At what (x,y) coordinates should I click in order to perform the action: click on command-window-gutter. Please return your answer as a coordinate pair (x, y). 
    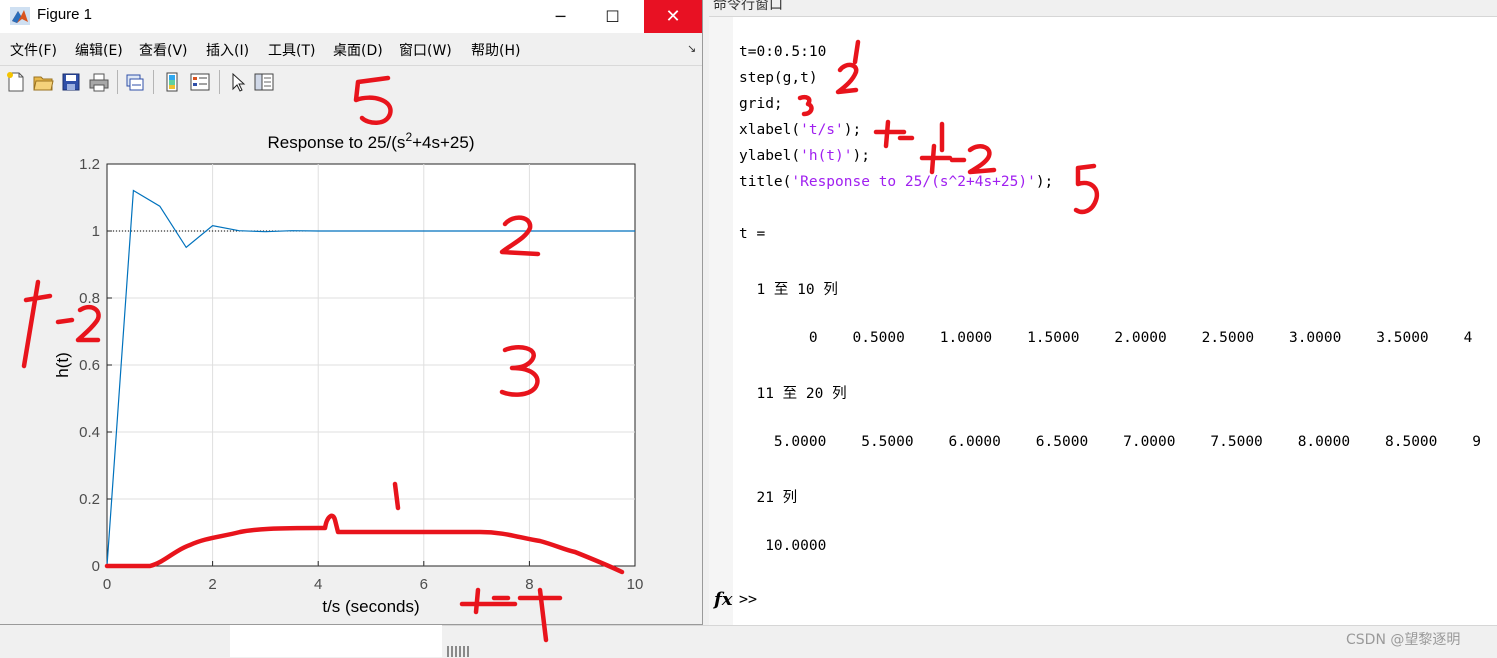
    Looking at the image, I should click on (721, 321).